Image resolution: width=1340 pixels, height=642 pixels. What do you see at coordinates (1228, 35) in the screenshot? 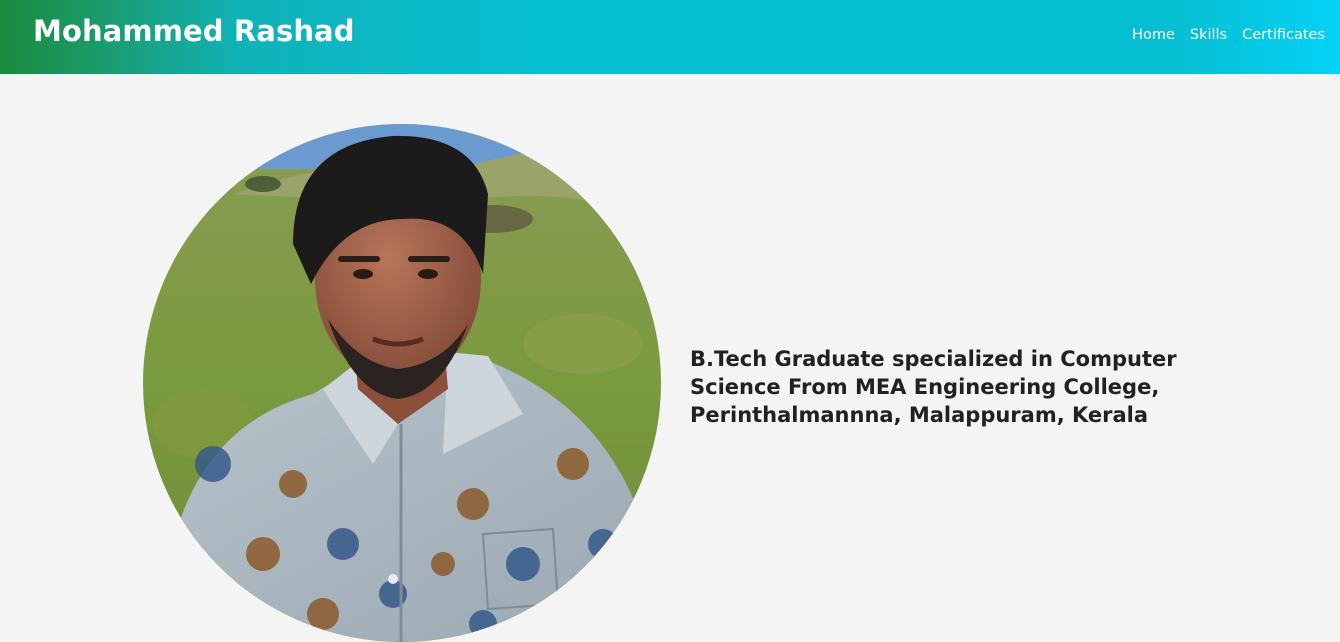
I see `nav-links: Home Skills Certificates` at bounding box center [1228, 35].